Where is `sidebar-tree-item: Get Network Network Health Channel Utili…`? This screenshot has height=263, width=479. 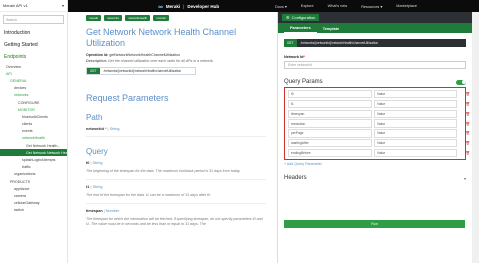 sidebar-tree-item: Get Network Network Health Channel Utili… is located at coordinates (33, 153).